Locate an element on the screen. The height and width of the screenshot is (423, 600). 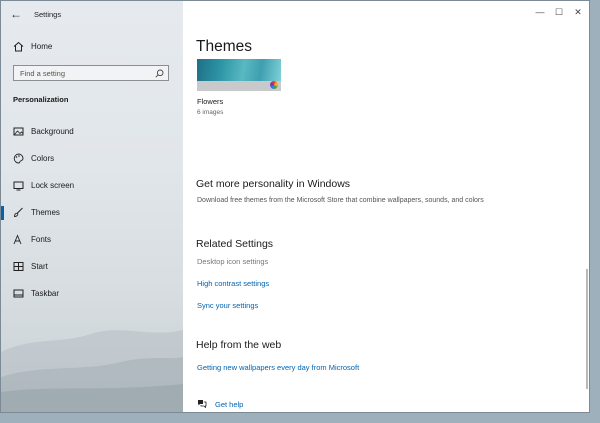
close-icon: ✕ is located at coordinates (578, 12).